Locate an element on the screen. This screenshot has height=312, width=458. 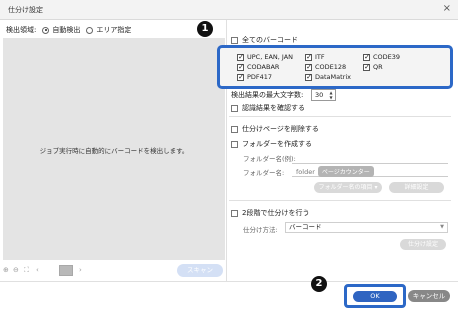
folder-name-prefix: folder is located at coordinates (305, 171).